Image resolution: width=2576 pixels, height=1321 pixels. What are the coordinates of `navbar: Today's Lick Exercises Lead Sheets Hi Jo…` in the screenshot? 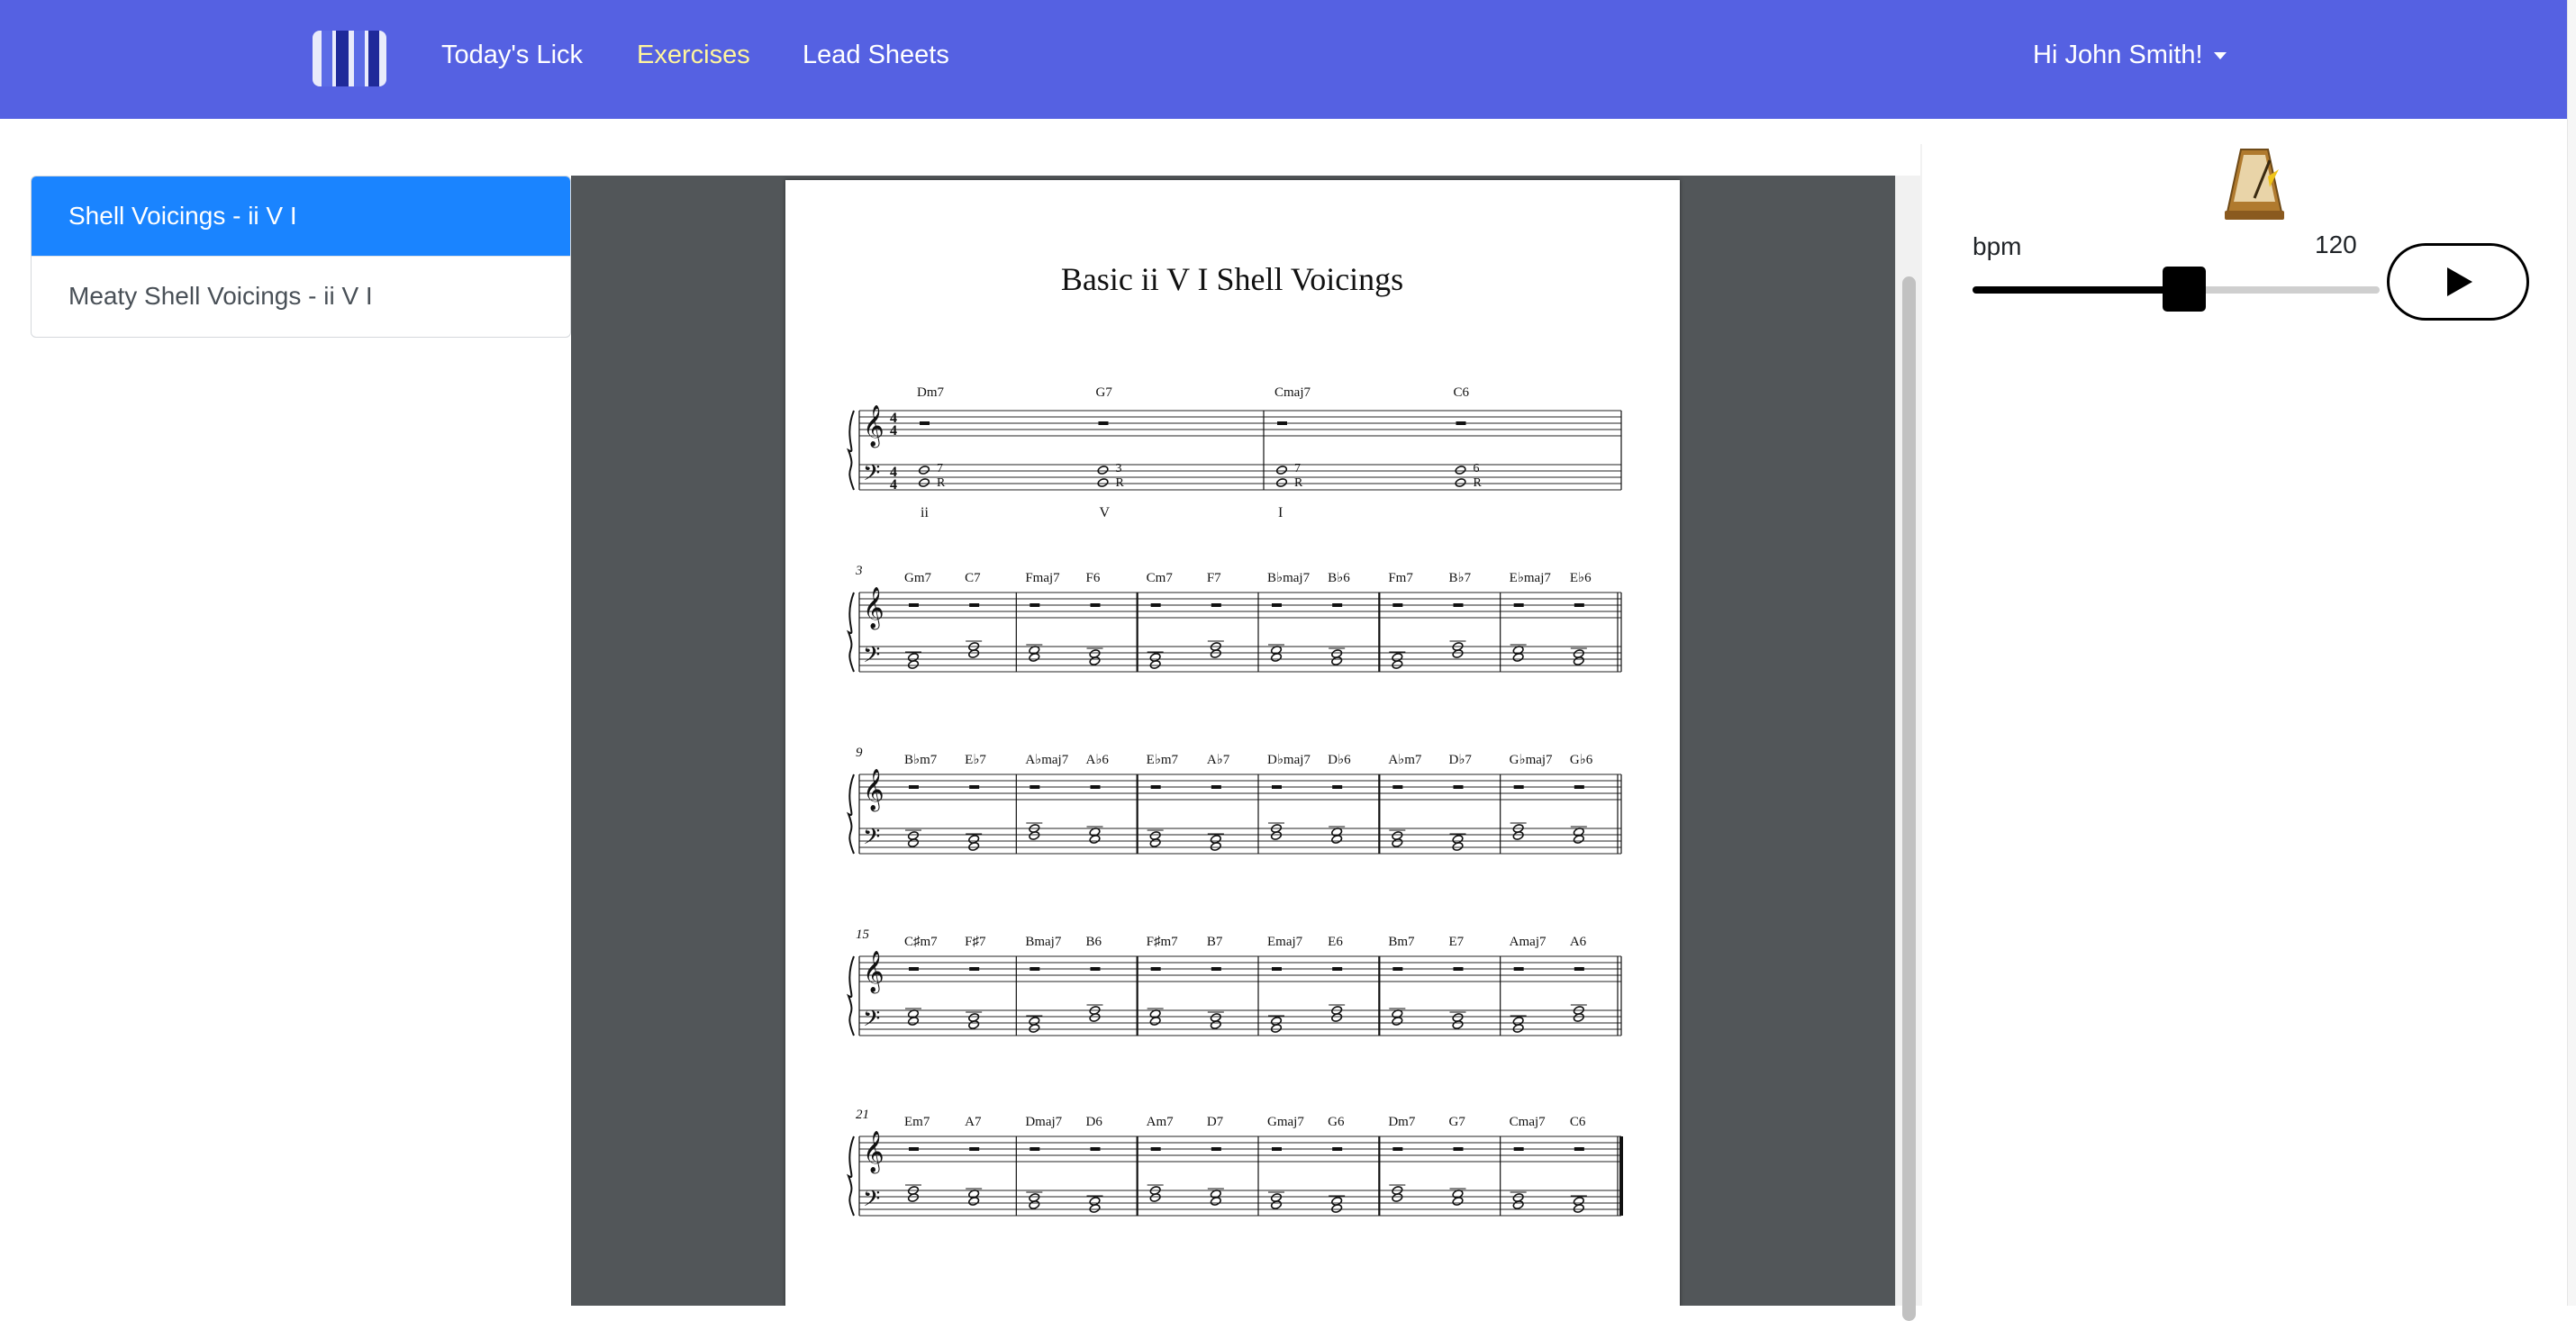 It's located at (1283, 59).